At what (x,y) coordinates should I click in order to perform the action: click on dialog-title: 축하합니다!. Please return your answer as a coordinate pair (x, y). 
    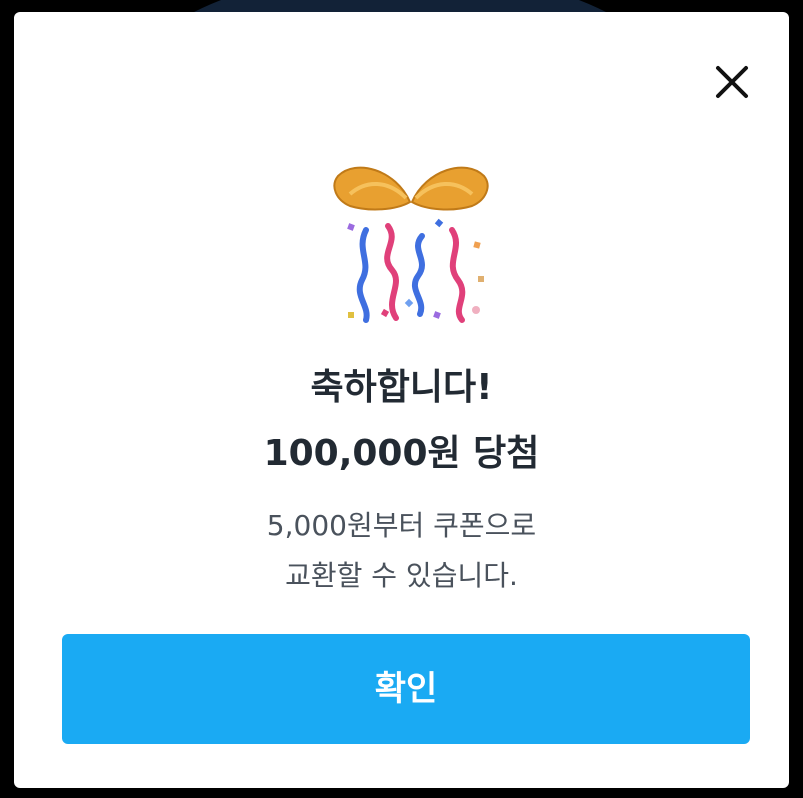
    Looking at the image, I should click on (401, 387).